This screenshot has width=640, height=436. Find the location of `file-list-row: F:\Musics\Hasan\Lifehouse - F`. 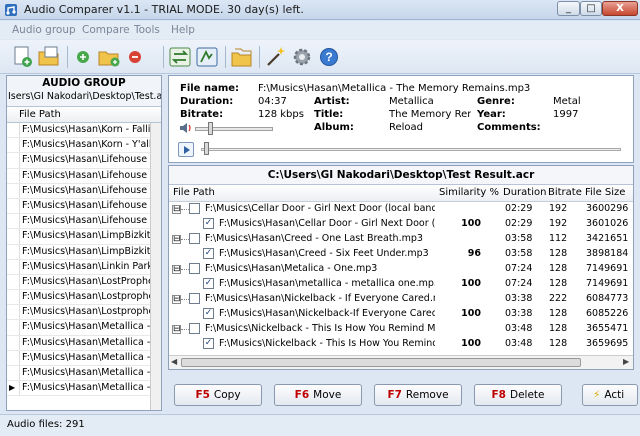

file-list-row: F:\Musics\Hasan\Lifehouse - F is located at coordinates (84, 161).